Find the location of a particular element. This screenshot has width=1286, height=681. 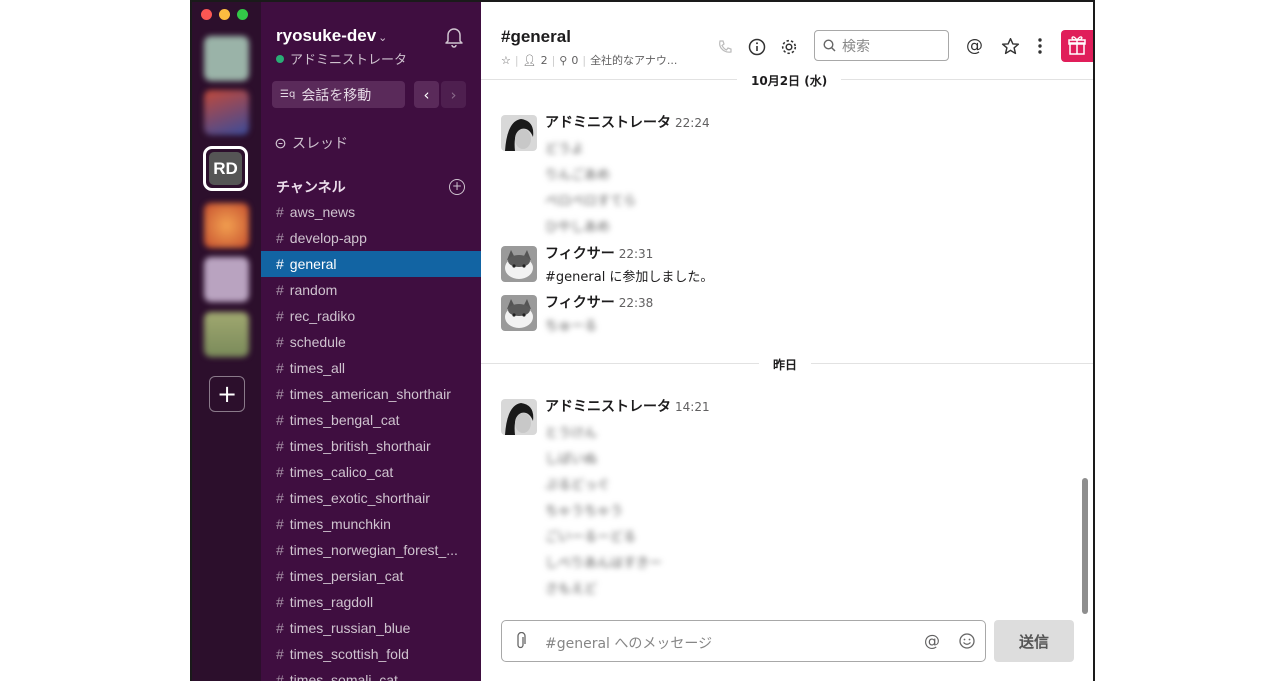

minimize-window-button is located at coordinates (224, 14).